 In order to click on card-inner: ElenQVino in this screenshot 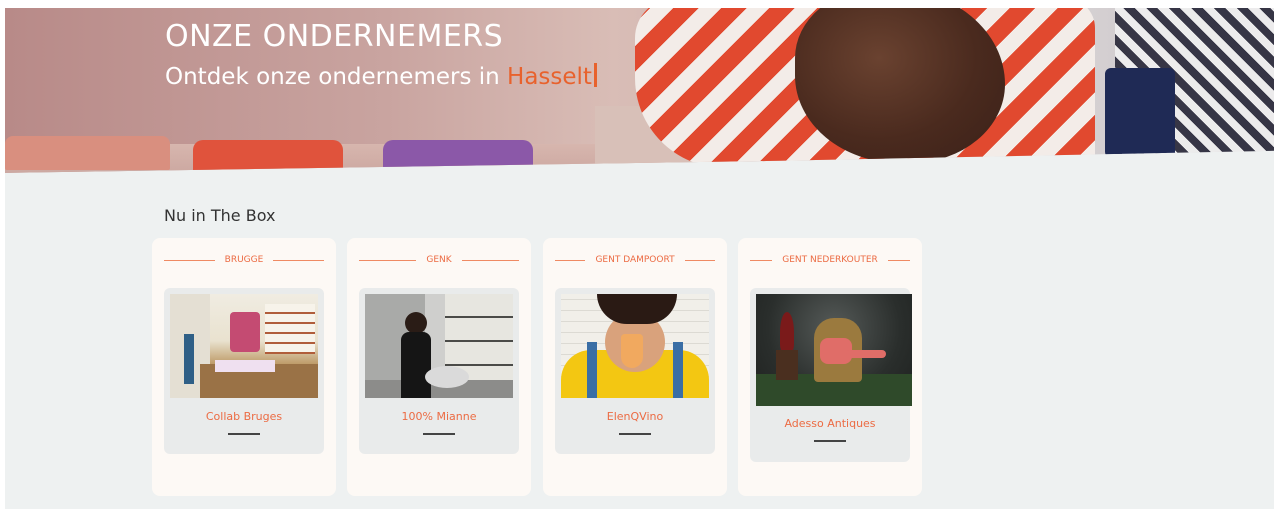, I will do `click(635, 371)`.